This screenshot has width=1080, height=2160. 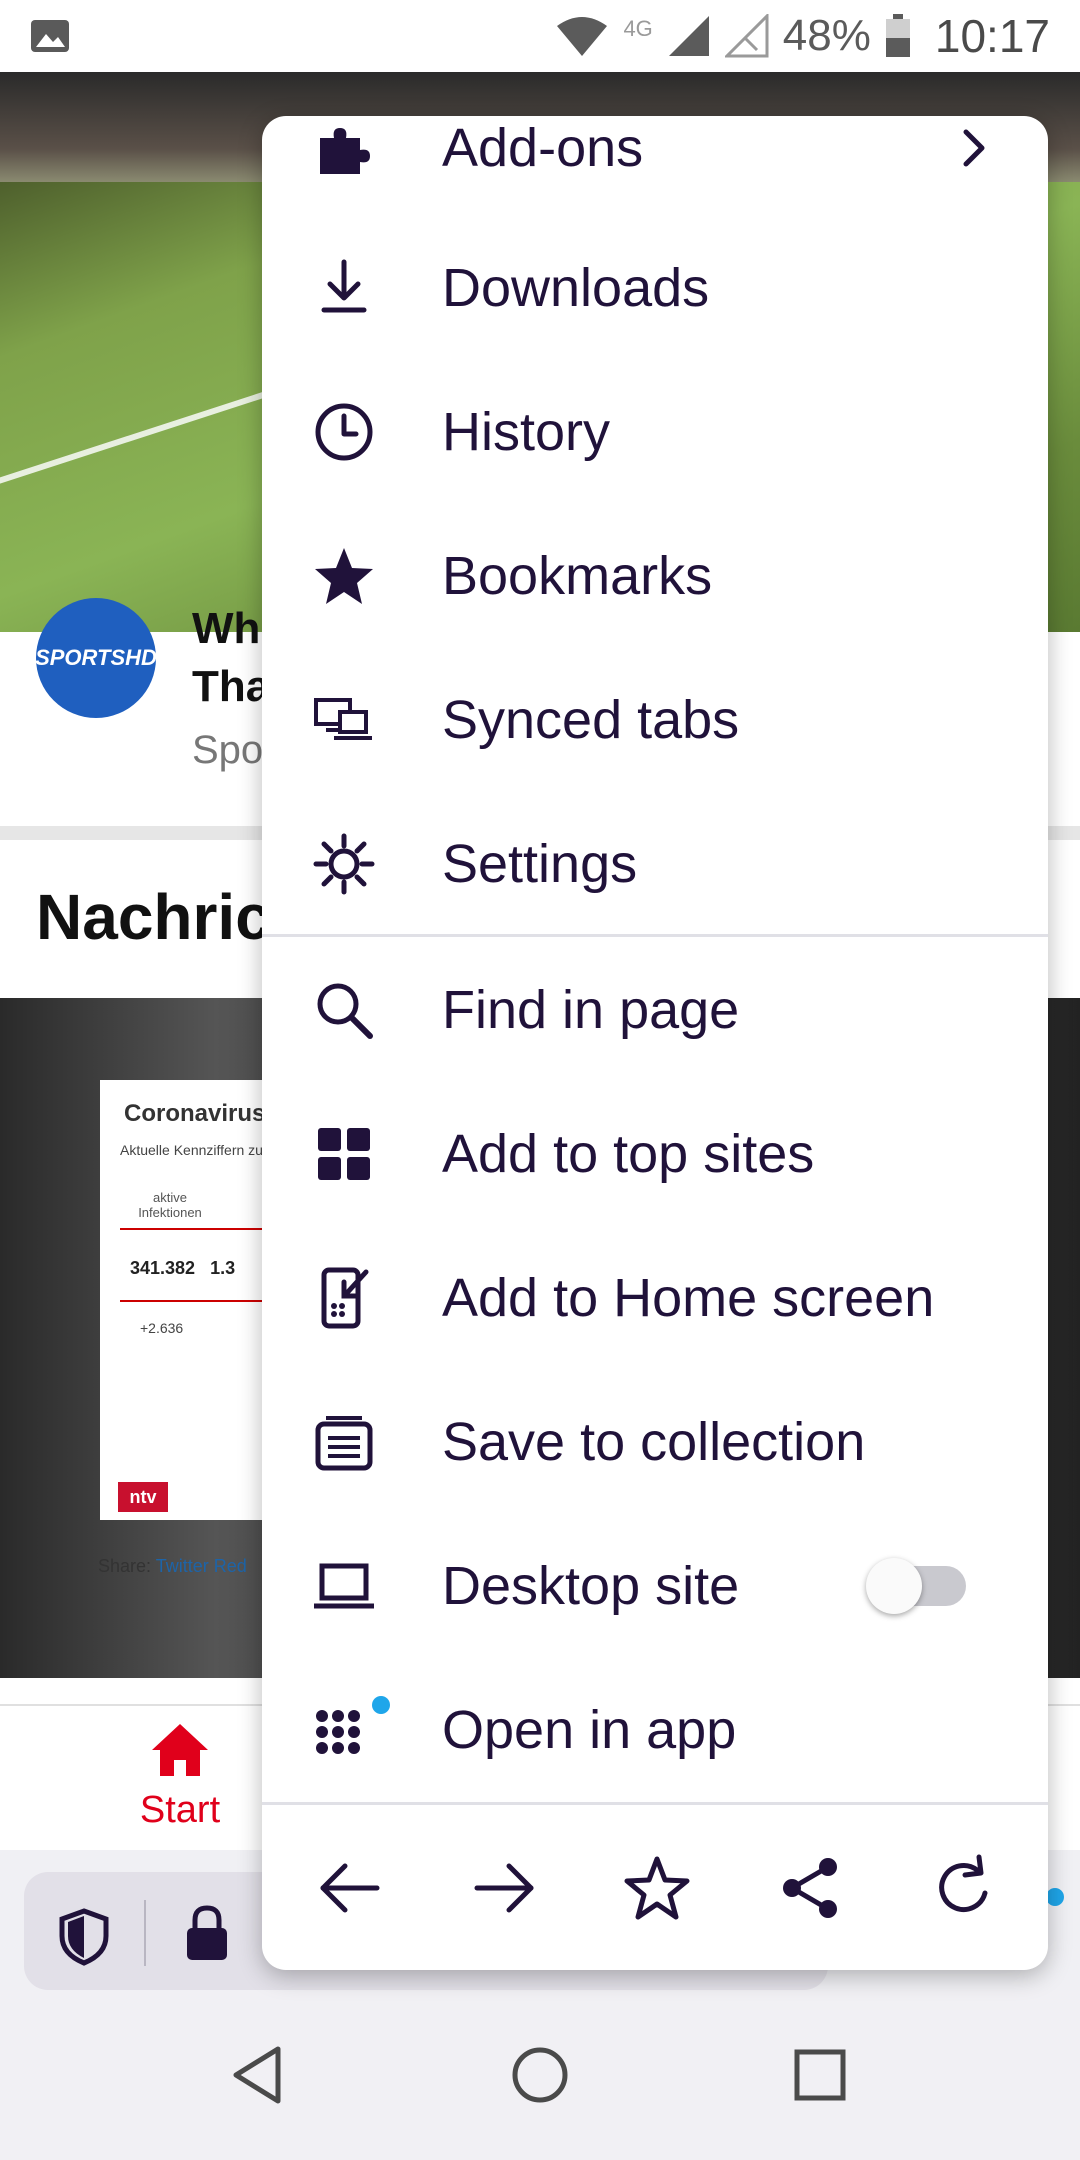 I want to click on lock-icon, so click(x=207, y=1933).